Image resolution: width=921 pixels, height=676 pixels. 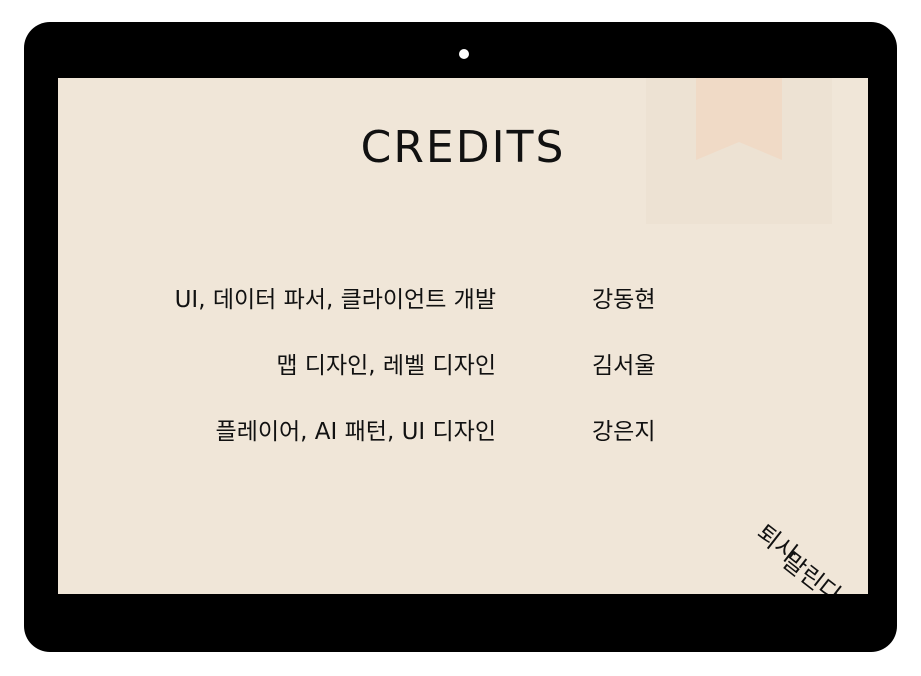 What do you see at coordinates (355, 432) in the screenshot?
I see `credit-role: 플레이어, AI 패턴, UI 디자인` at bounding box center [355, 432].